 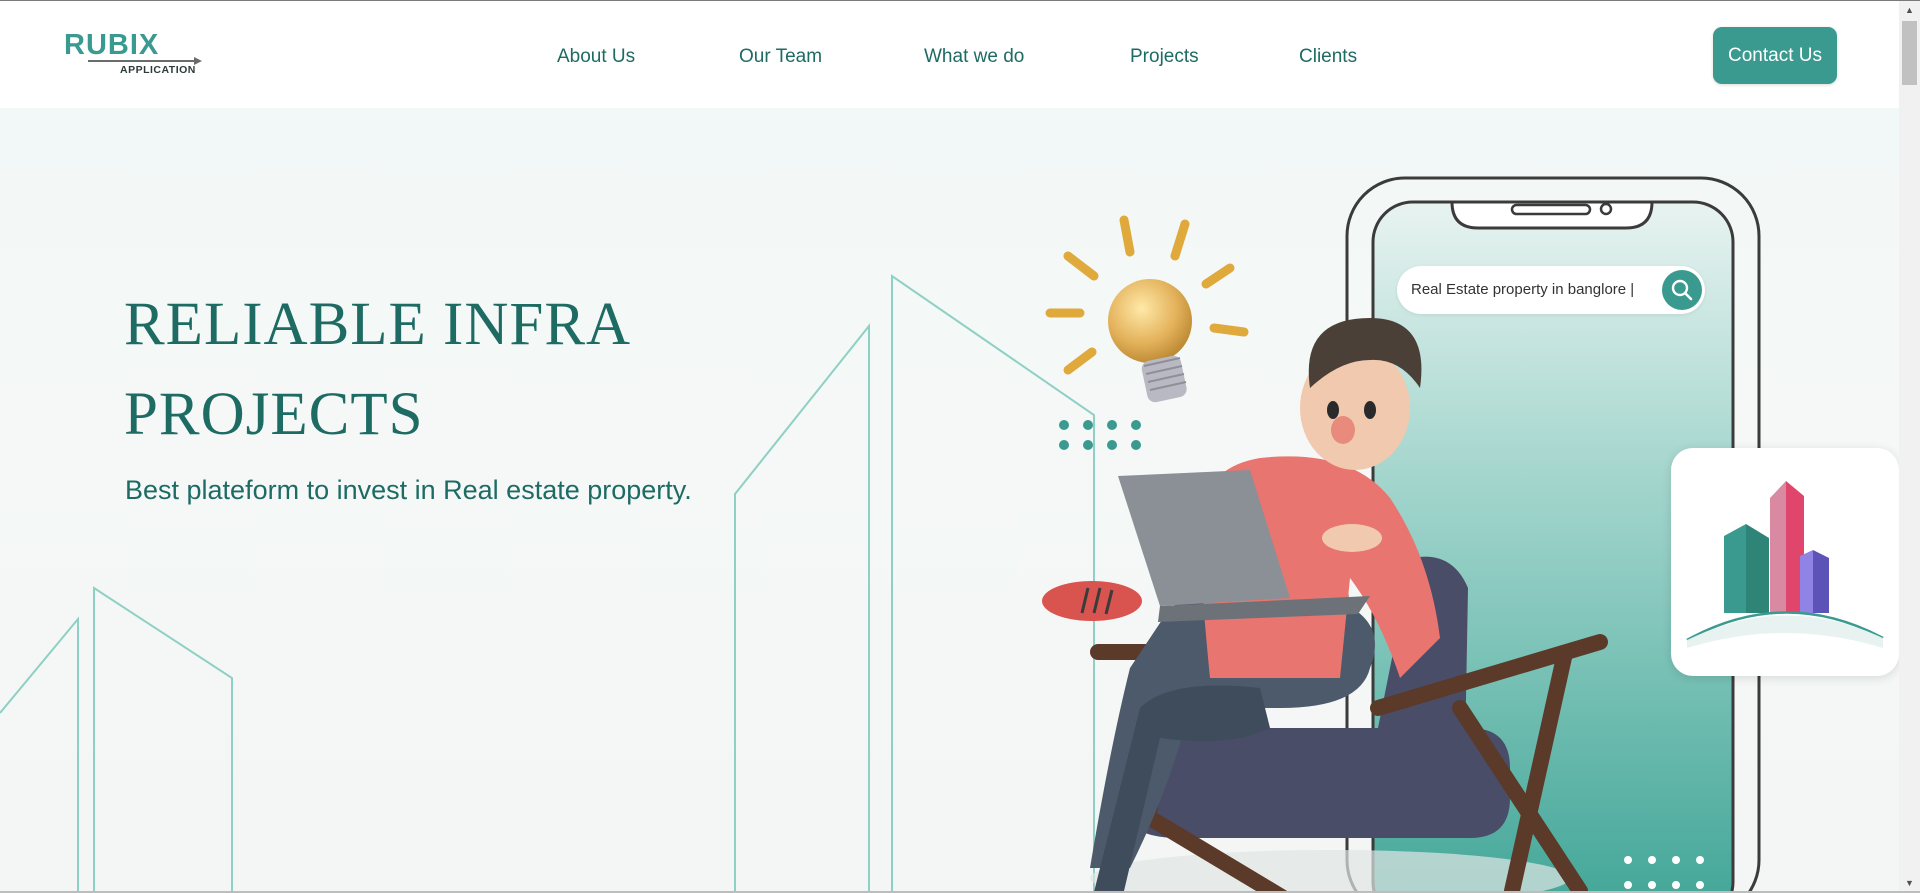 What do you see at coordinates (1909, 446) in the screenshot?
I see `page-scrollbar: ▲ ▼` at bounding box center [1909, 446].